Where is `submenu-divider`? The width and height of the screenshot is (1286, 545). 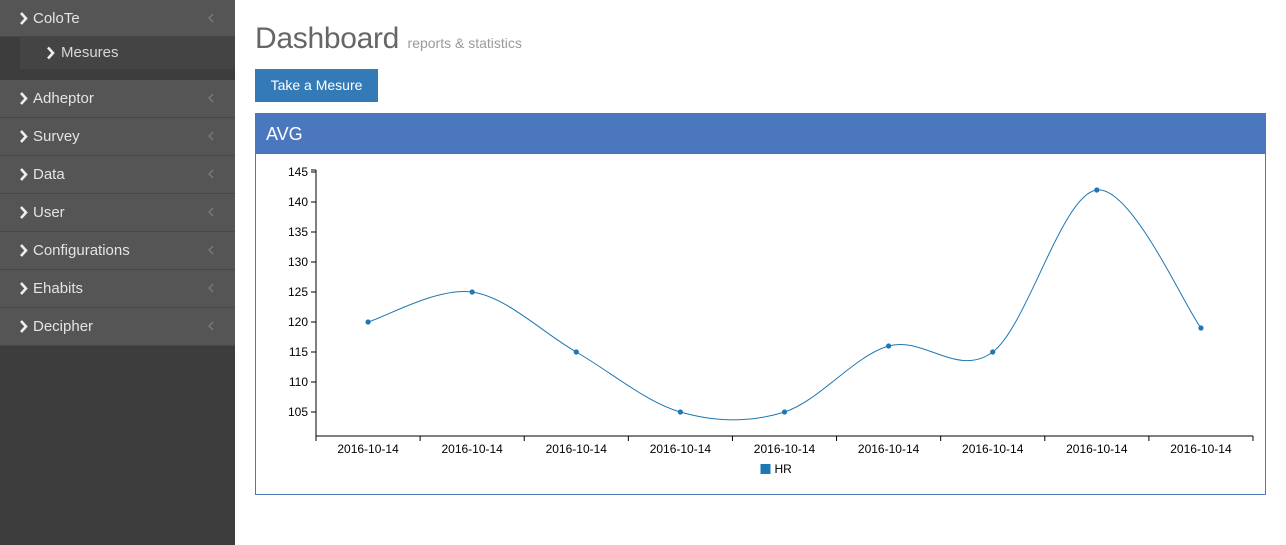
submenu-divider is located at coordinates (117, 74).